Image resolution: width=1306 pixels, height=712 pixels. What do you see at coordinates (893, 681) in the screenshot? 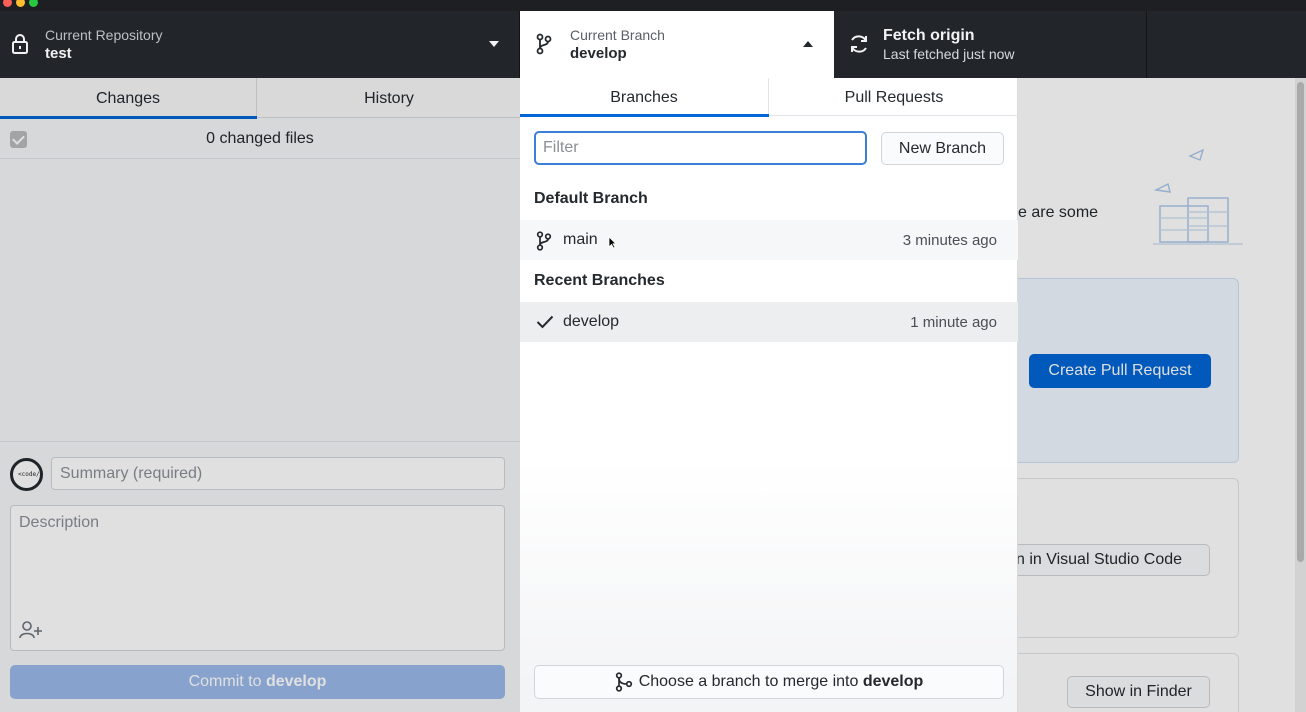
I see `merge-branch: develop` at bounding box center [893, 681].